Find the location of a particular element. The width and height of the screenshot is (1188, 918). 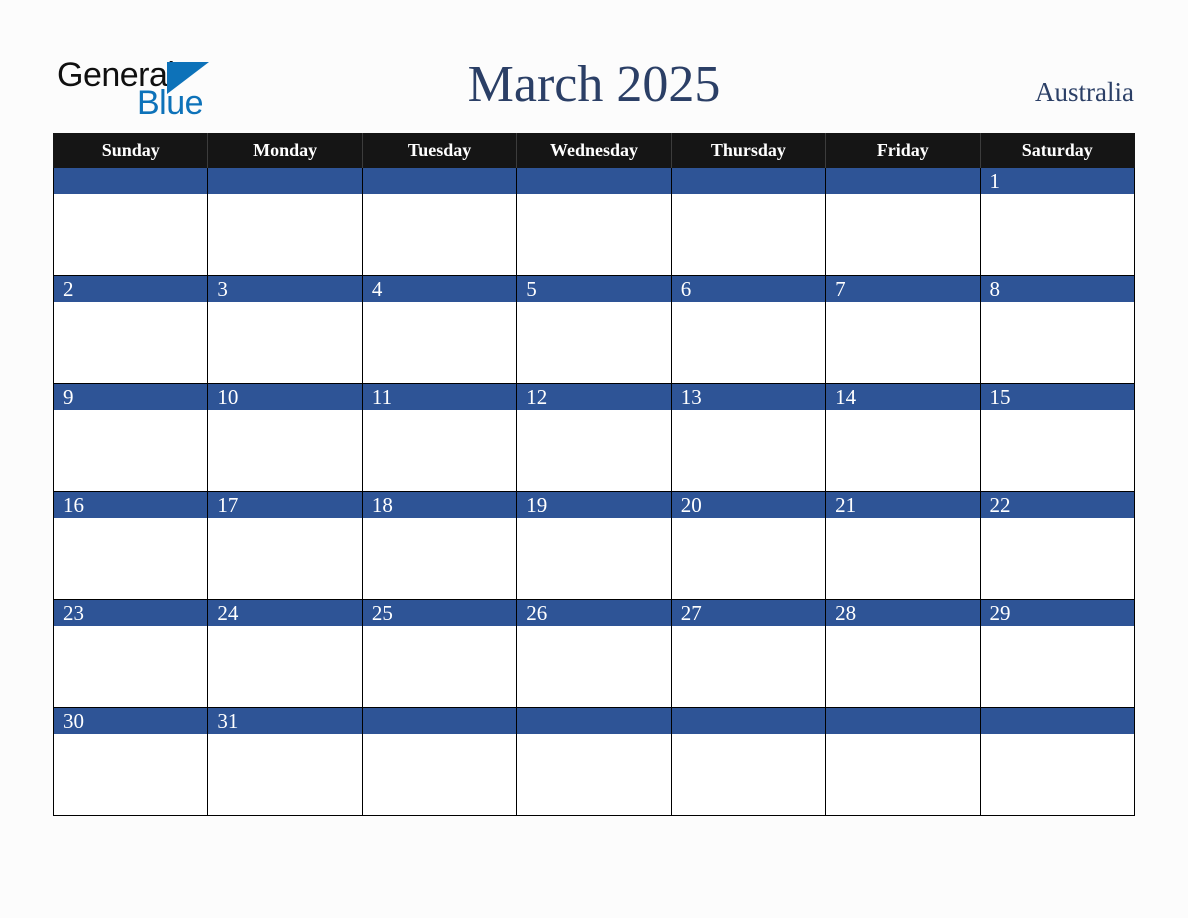

day-number: 27 is located at coordinates (691, 613).